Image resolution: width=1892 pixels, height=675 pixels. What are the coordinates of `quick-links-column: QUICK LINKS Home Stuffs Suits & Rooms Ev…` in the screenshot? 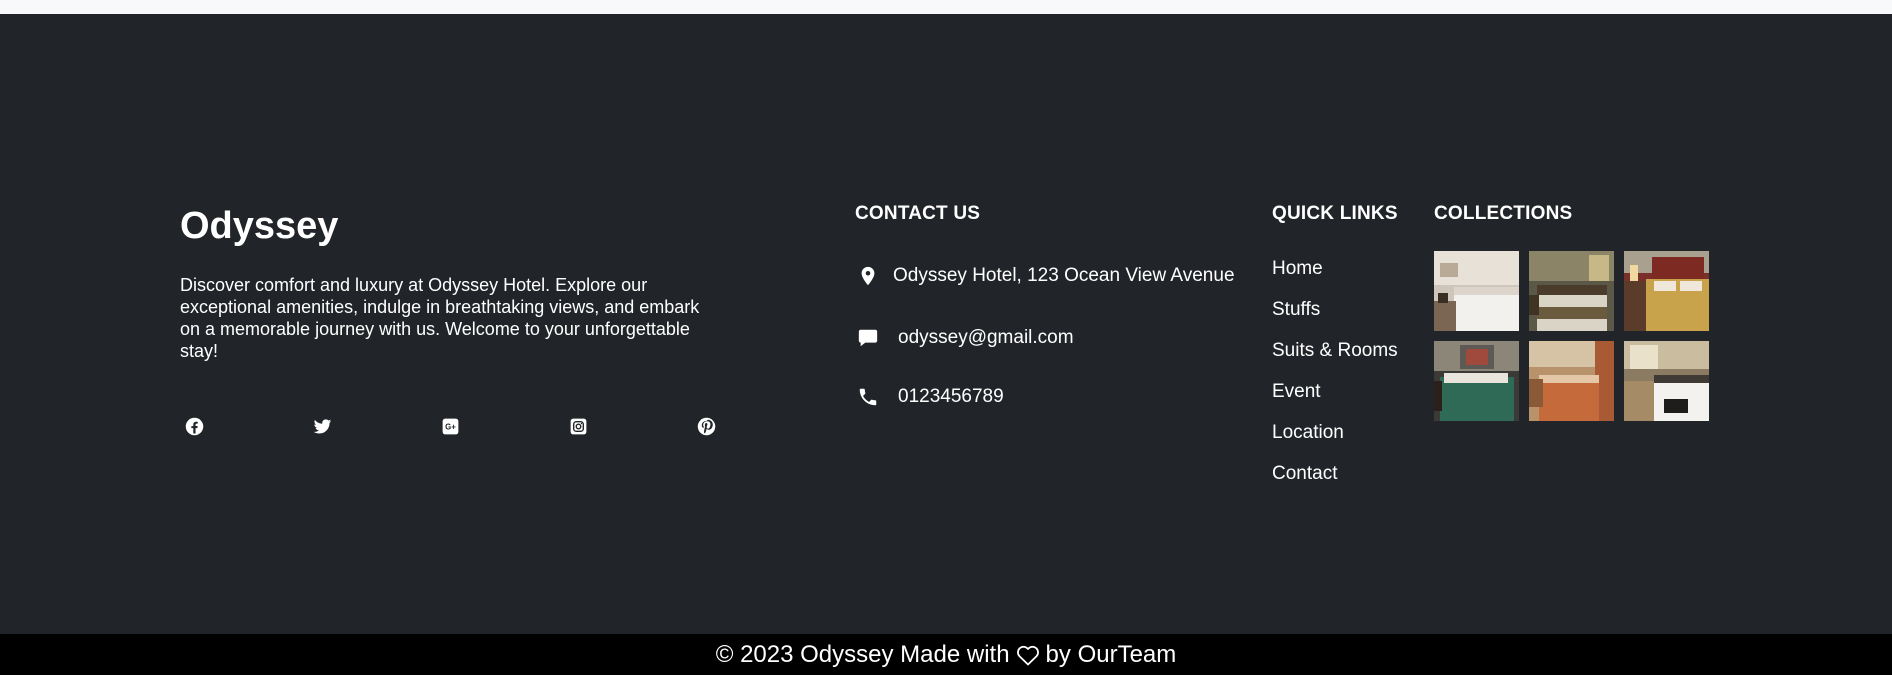 It's located at (1347, 348).